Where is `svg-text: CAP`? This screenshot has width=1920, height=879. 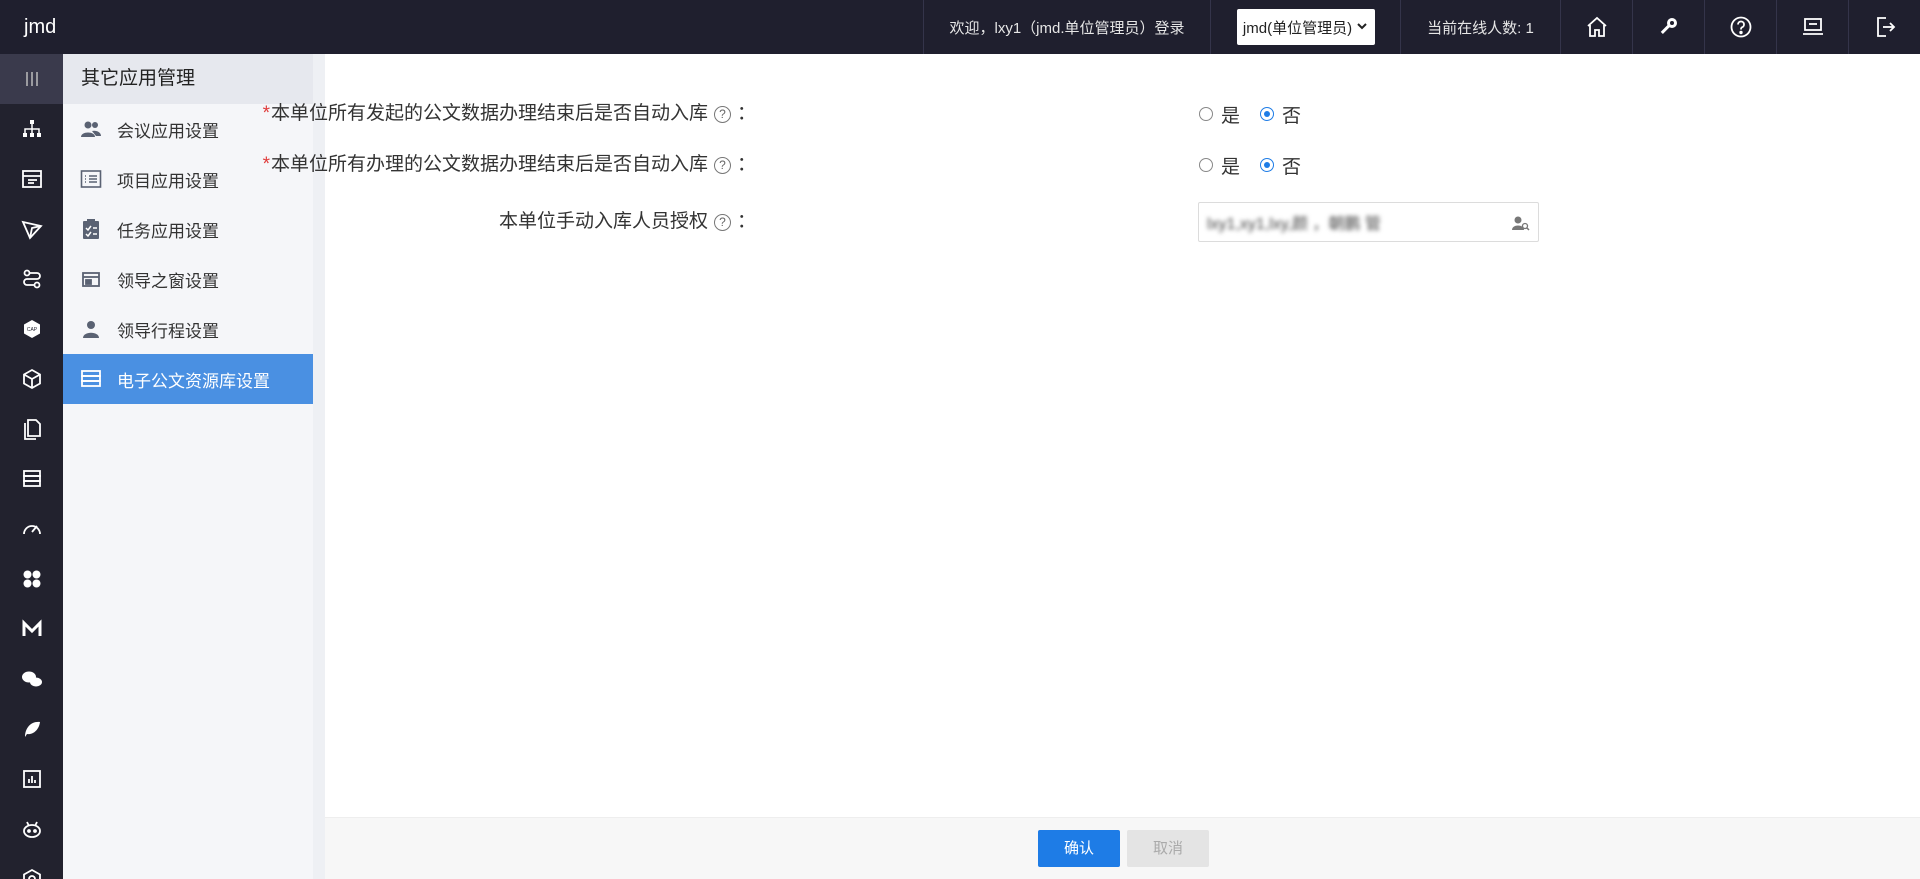 svg-text: CAP is located at coordinates (31, 330).